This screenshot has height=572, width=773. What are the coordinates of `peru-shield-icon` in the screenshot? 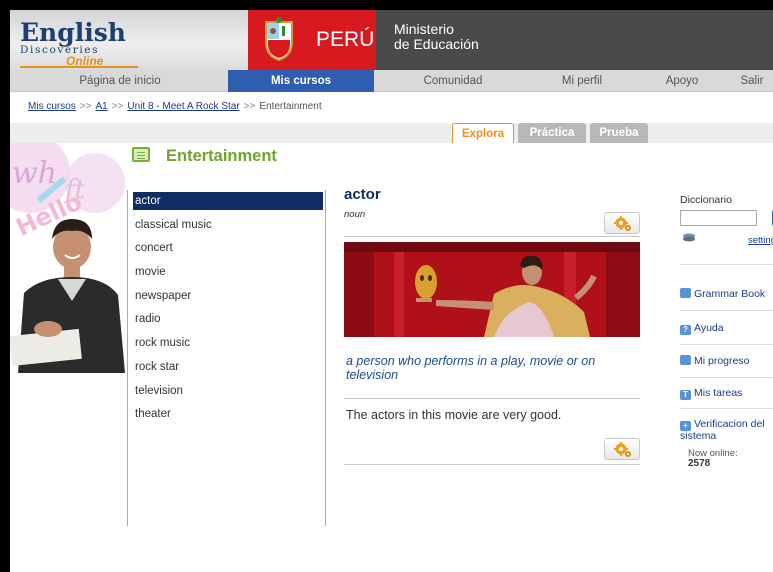 It's located at (279, 39).